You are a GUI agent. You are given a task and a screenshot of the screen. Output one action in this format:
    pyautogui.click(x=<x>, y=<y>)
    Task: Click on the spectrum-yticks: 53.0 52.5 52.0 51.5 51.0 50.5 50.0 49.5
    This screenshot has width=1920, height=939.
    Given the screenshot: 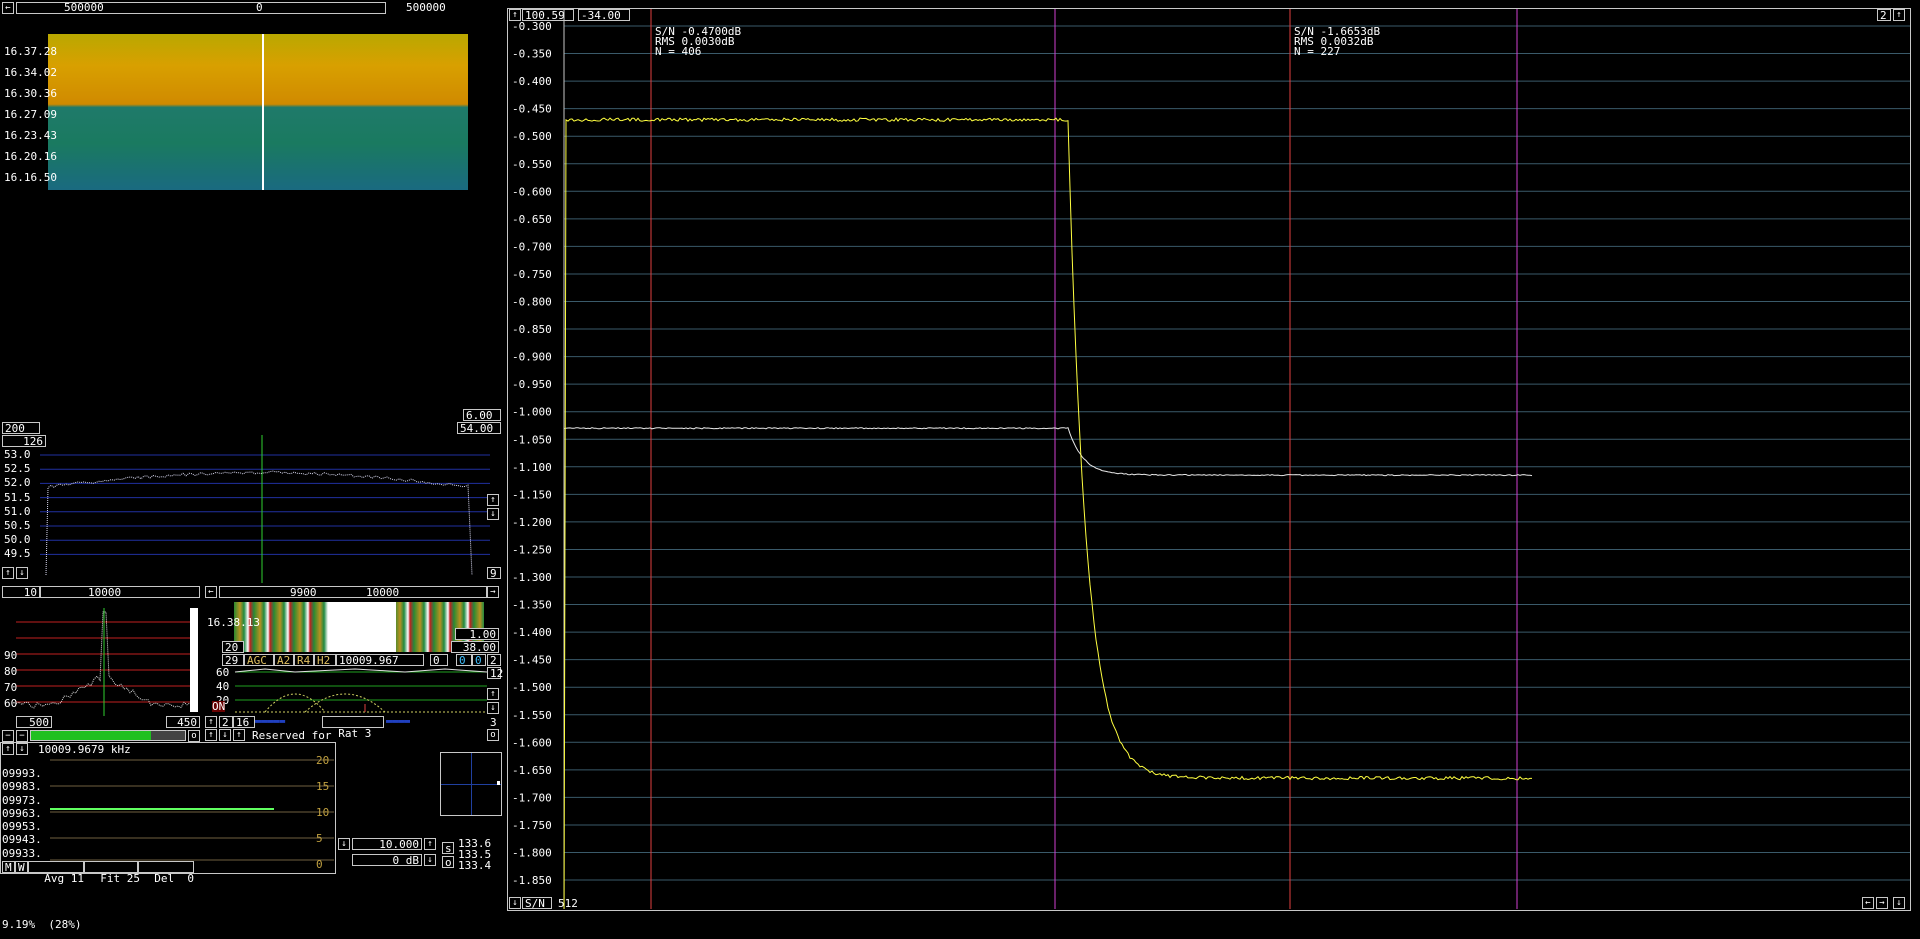 What is the action you would take?
    pyautogui.click(x=17, y=506)
    